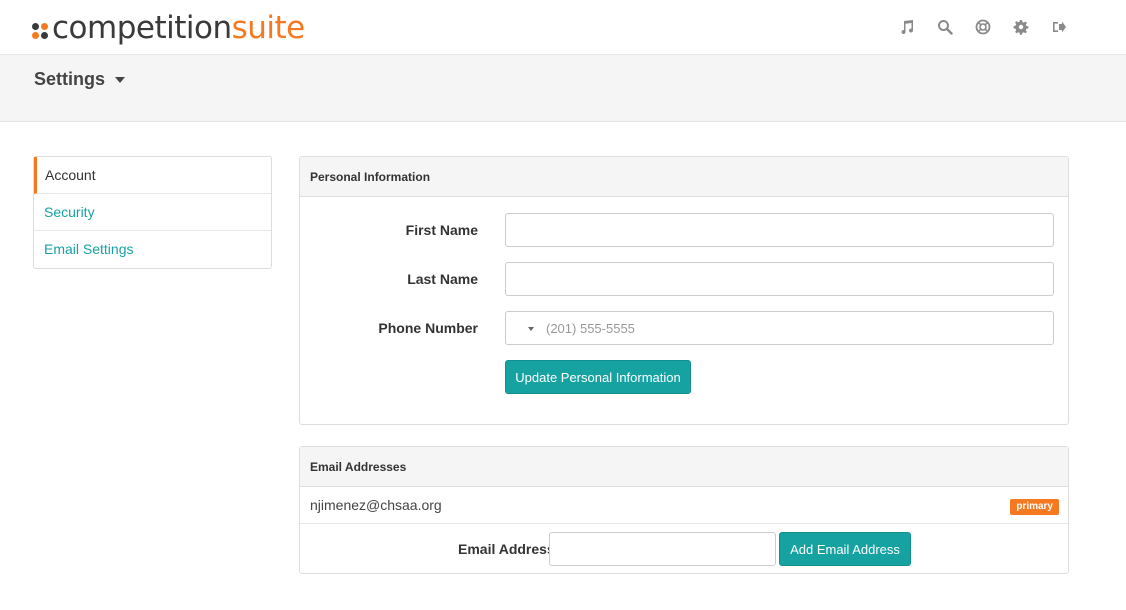 The width and height of the screenshot is (1126, 610). I want to click on add-email-address-button: Add Email Address, so click(845, 549).